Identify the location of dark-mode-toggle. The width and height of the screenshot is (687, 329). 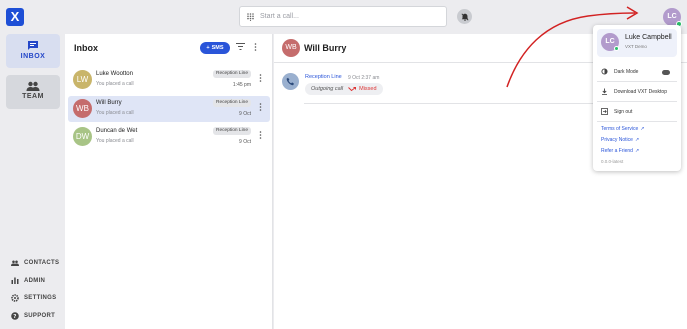
(666, 72).